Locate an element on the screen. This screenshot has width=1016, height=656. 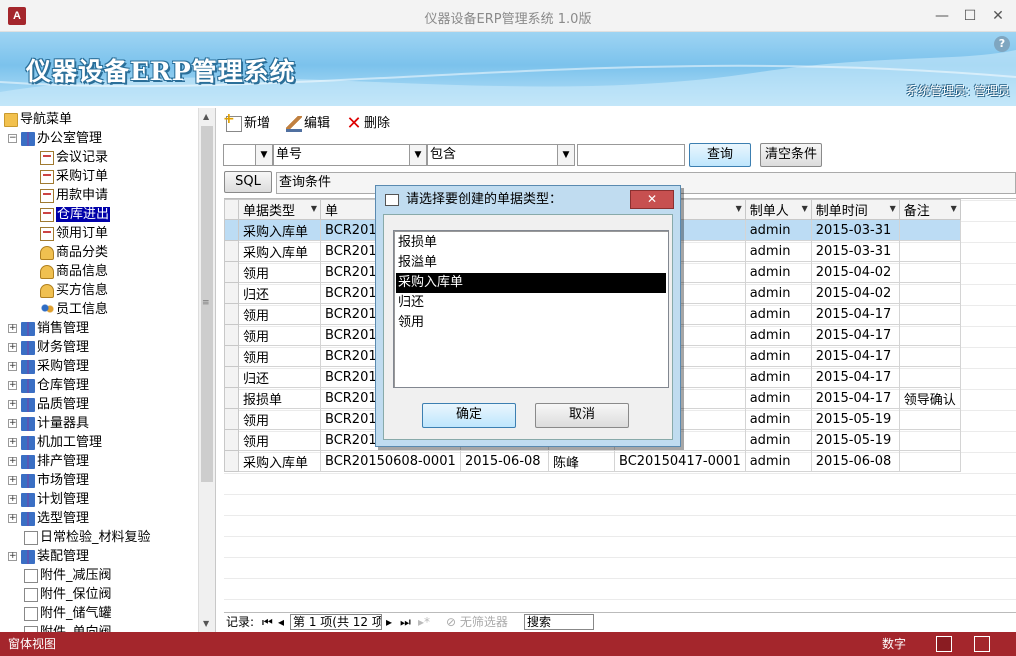
nav-item: + 财务管理 is located at coordinates (48, 347).